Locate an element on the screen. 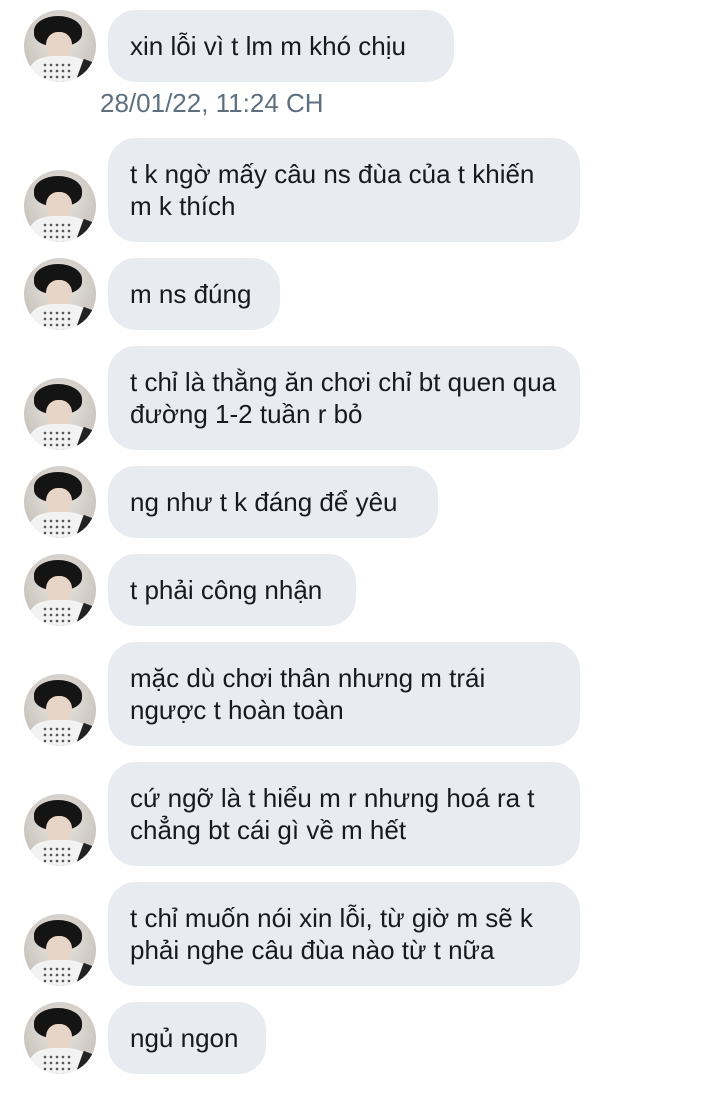 This screenshot has height=1104, width=720. message-text: ngủ ngon is located at coordinates (184, 1038).